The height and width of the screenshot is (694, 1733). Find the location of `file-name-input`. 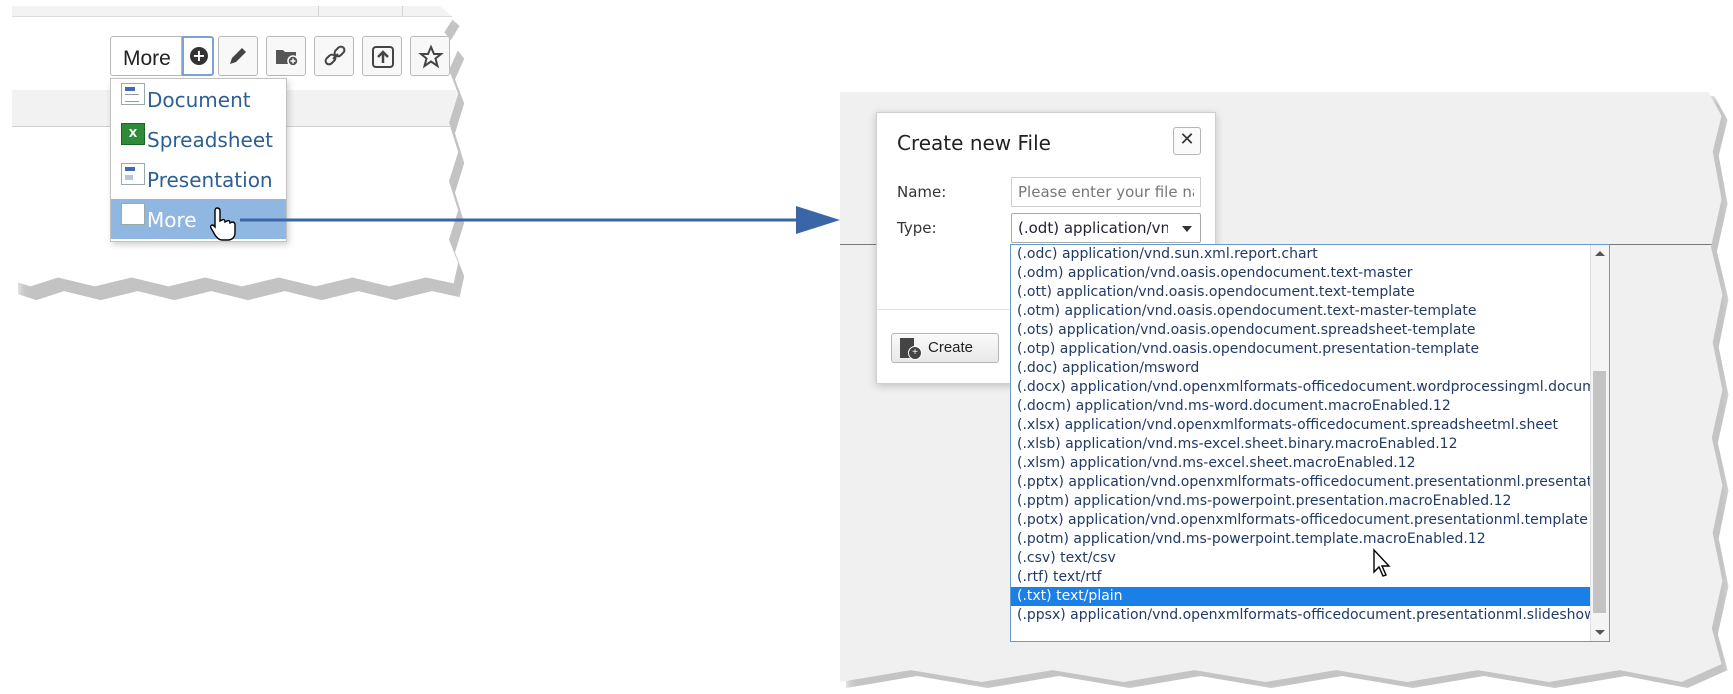

file-name-input is located at coordinates (1106, 192).